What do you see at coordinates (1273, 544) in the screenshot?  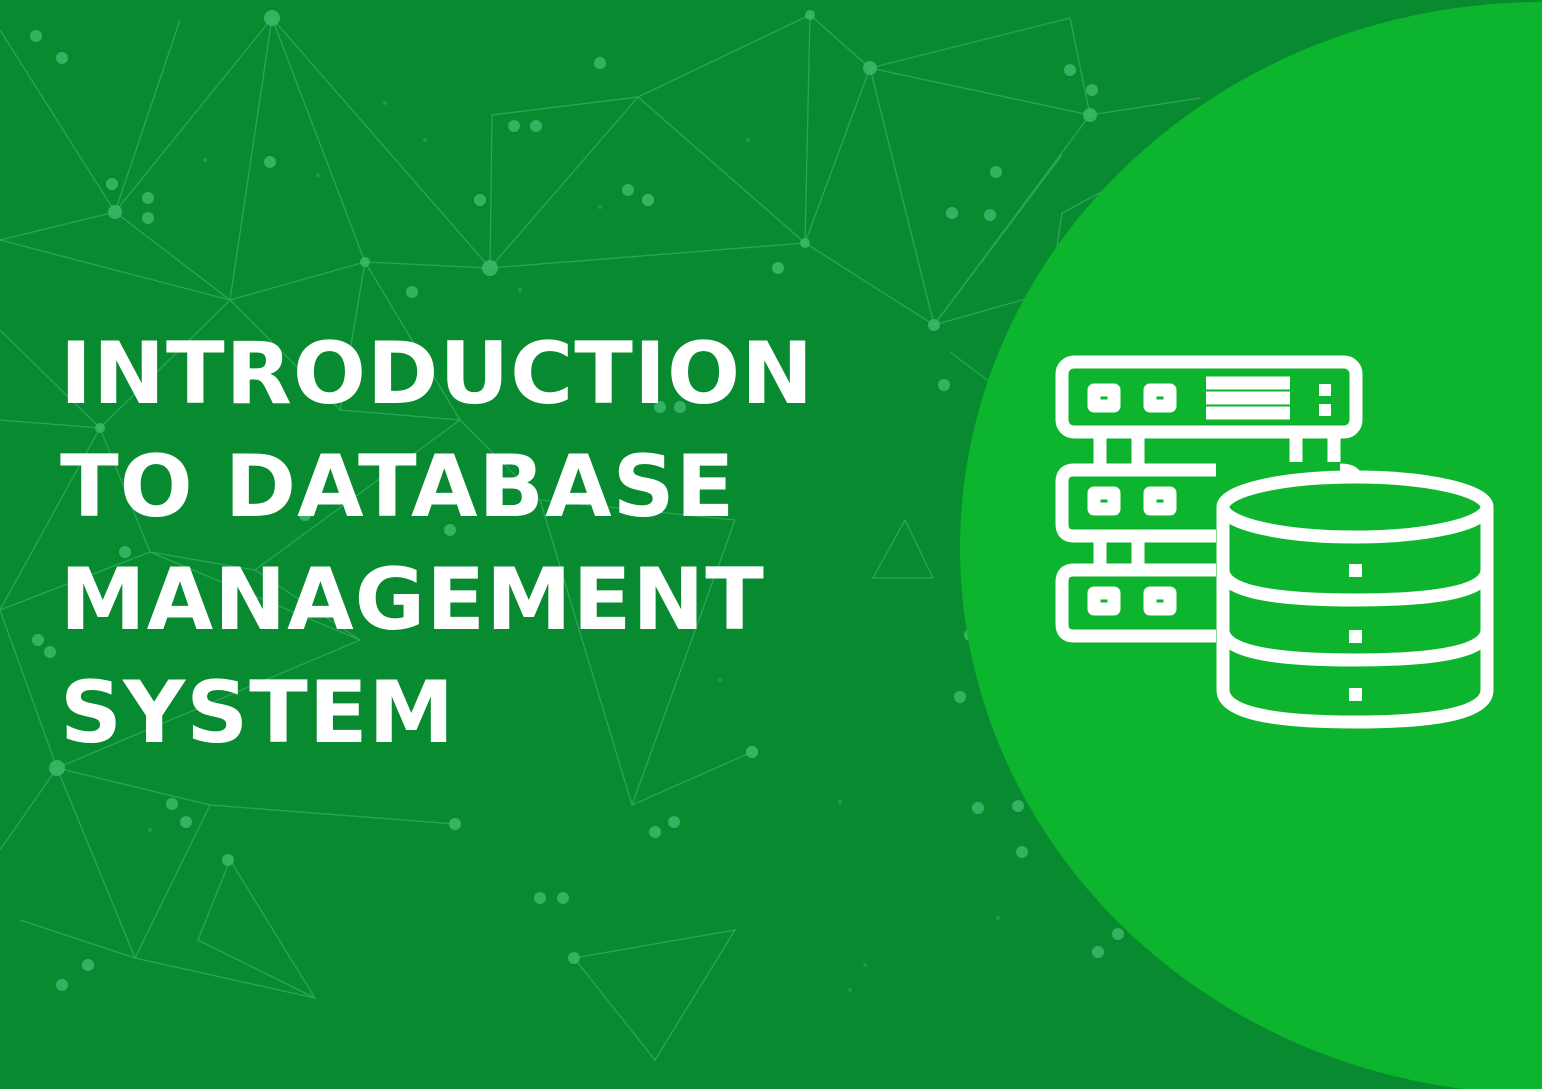 I see `database-server-icon` at bounding box center [1273, 544].